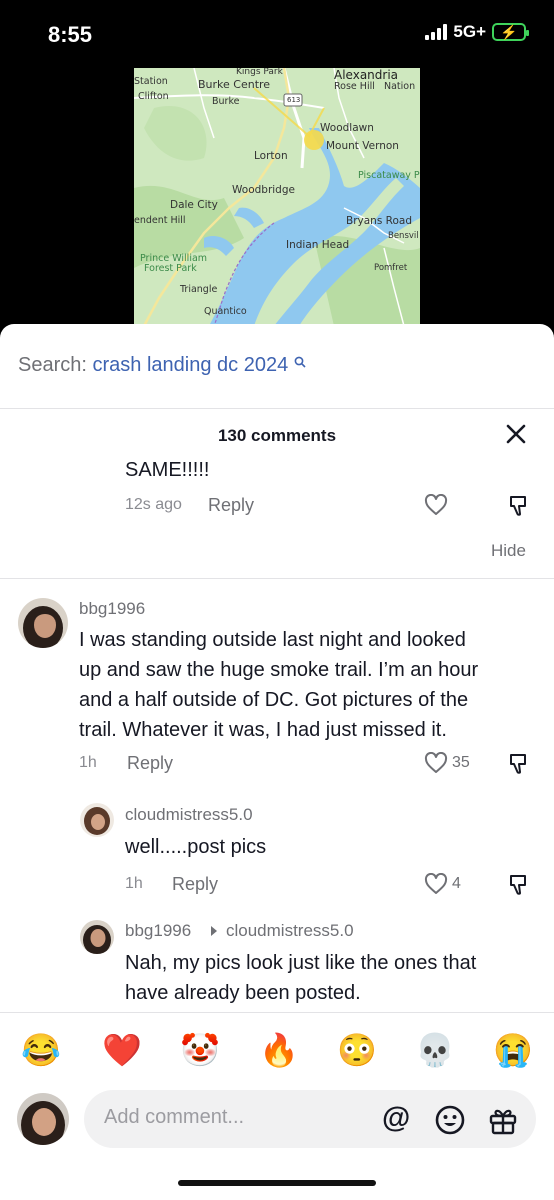 This screenshot has width=554, height=1200. Describe the element at coordinates (310, 1119) in the screenshot. I see `comment-input: Add comment... @` at that location.